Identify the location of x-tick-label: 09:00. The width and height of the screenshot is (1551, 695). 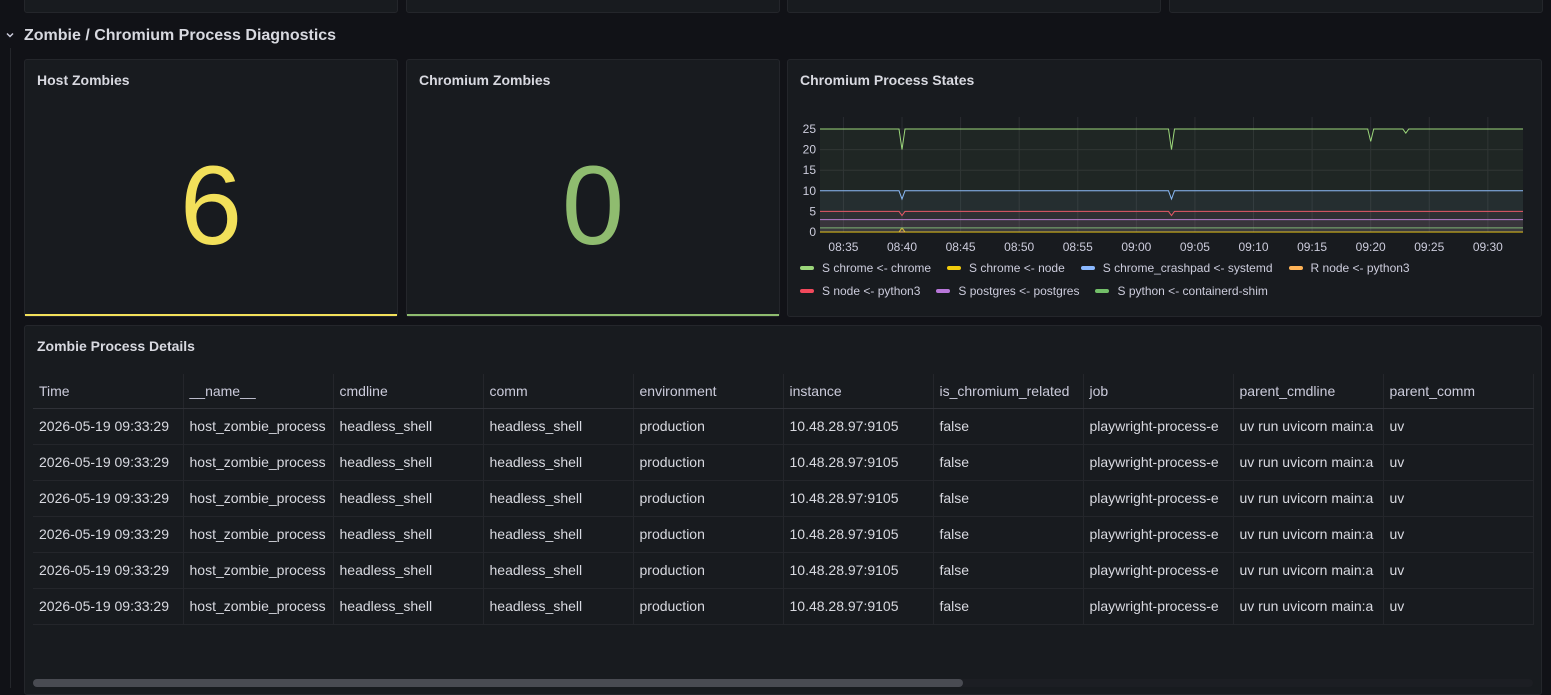
(1136, 247).